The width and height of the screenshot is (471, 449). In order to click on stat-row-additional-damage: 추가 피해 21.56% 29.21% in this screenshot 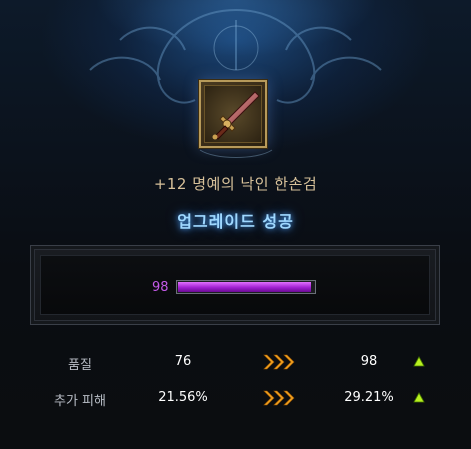, I will do `click(235, 402)`.